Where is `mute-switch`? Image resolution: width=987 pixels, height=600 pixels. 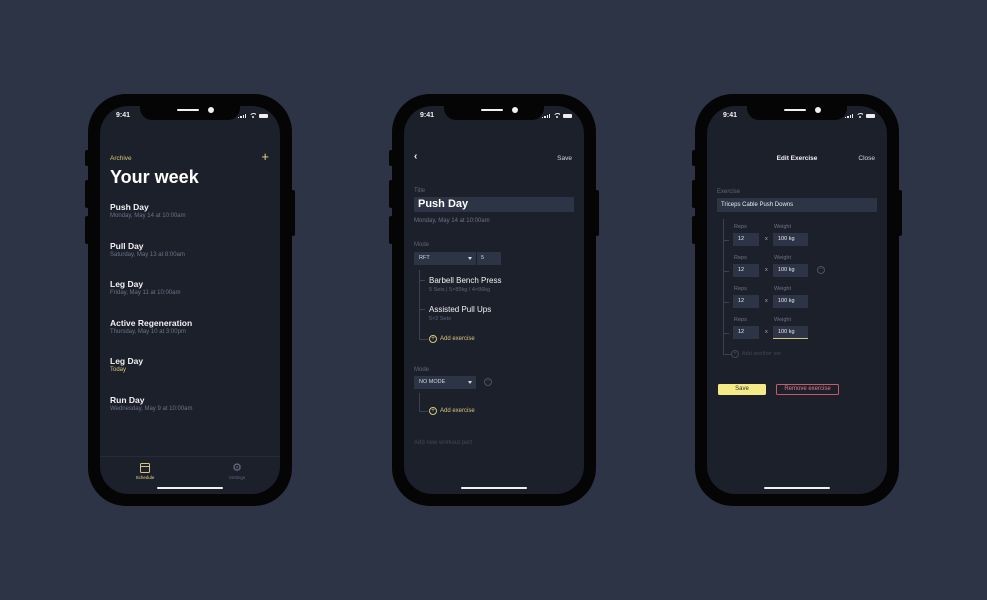 mute-switch is located at coordinates (694, 158).